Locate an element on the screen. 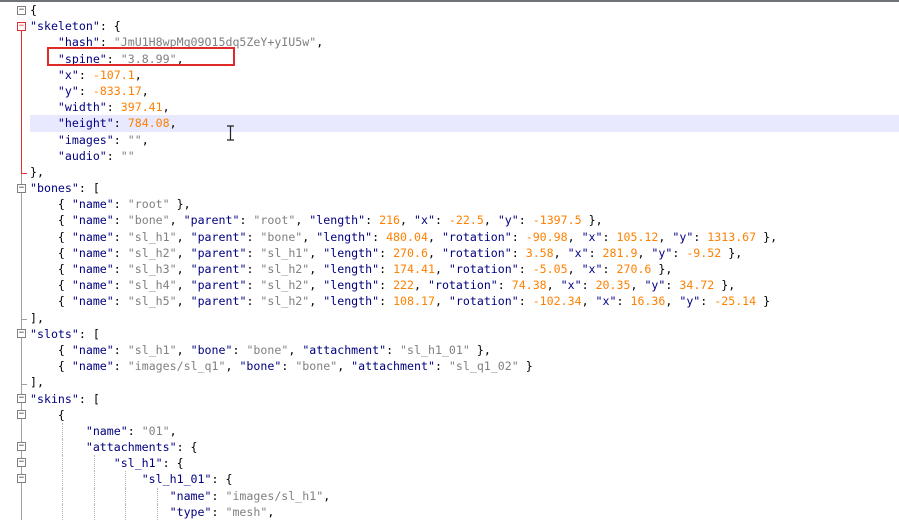 This screenshot has width=899, height=520. json-string: "sl_h2" is located at coordinates (285, 301).